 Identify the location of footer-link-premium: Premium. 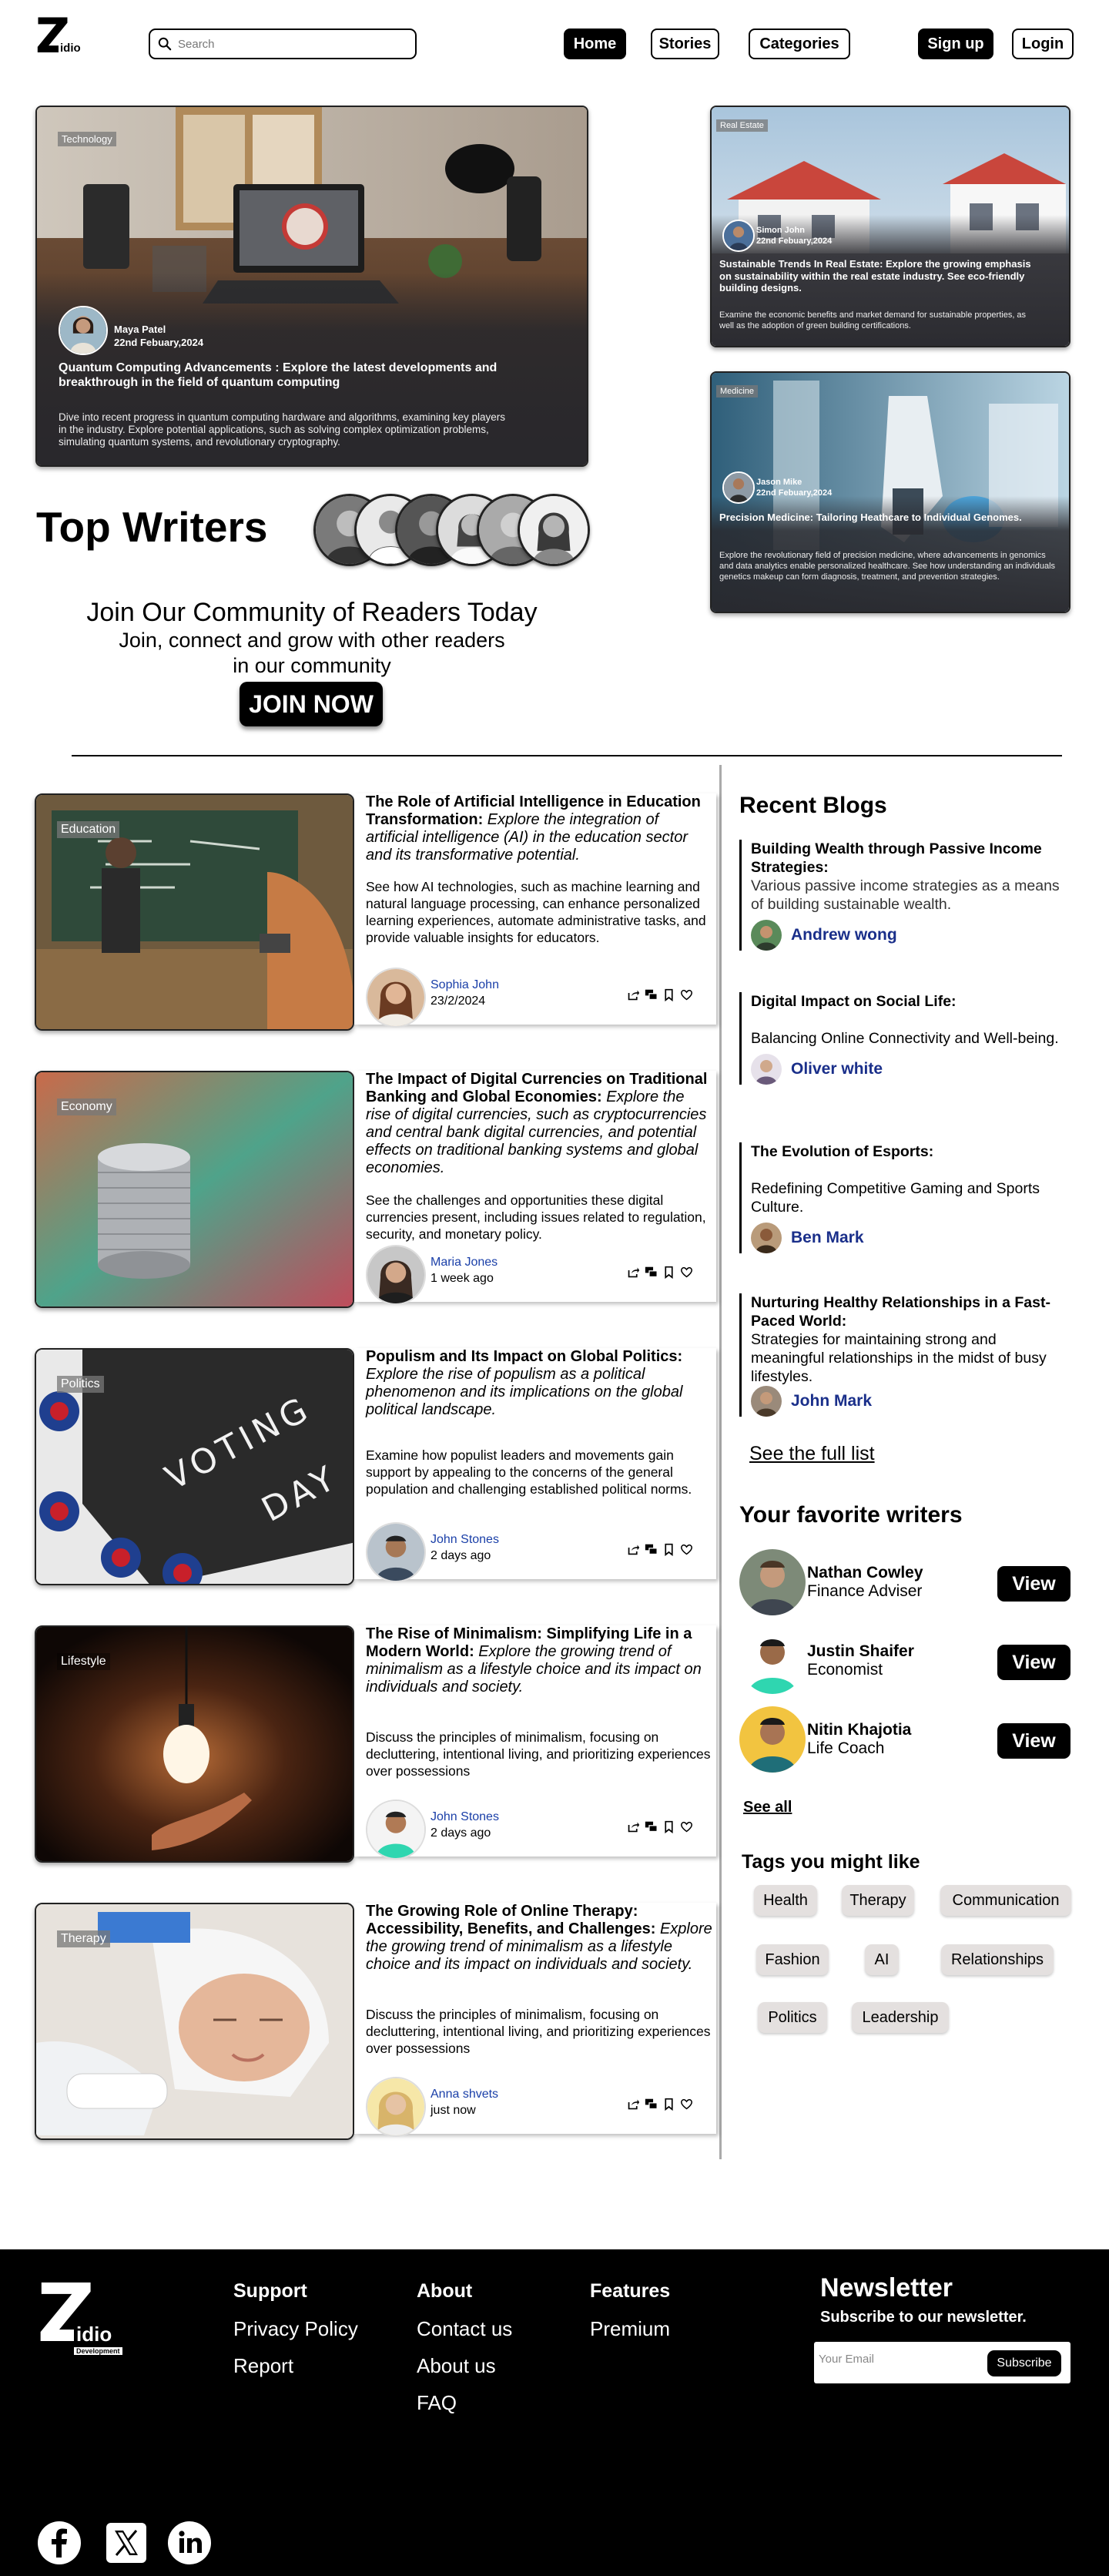
(630, 2328).